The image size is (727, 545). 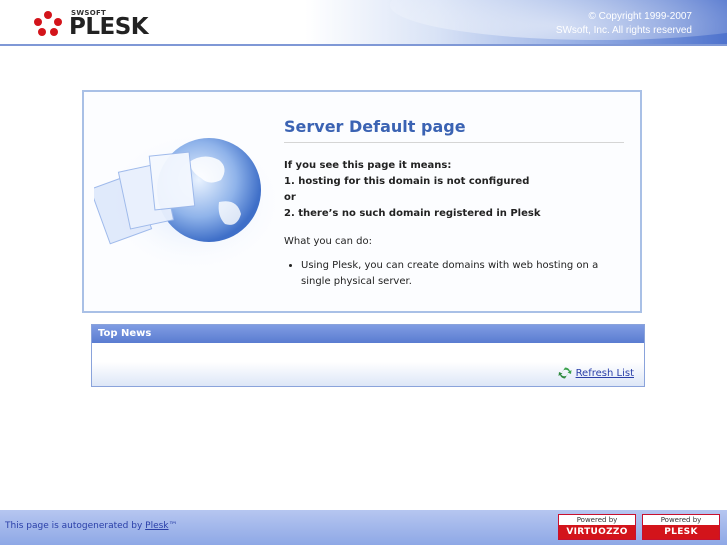 I want to click on top-news-title: Top News, so click(x=368, y=334).